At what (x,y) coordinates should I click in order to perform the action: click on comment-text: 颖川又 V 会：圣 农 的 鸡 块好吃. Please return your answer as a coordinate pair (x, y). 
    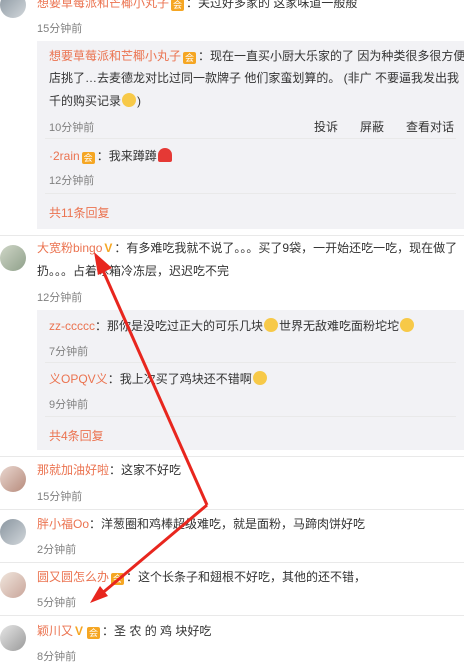
    Looking at the image, I should click on (124, 631).